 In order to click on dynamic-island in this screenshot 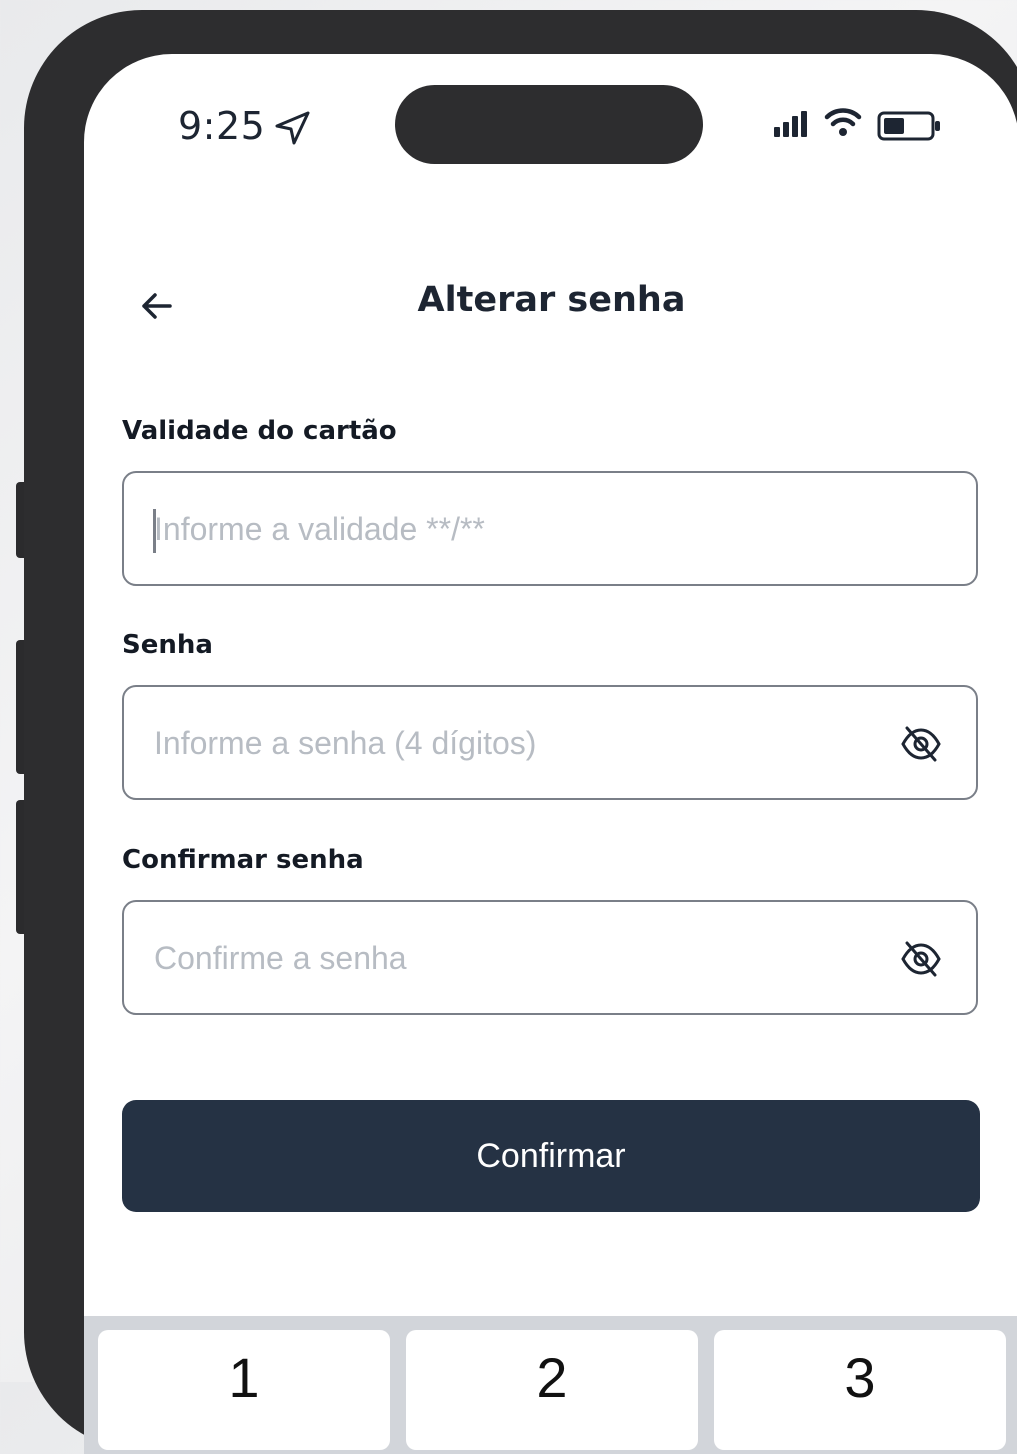, I will do `click(549, 124)`.